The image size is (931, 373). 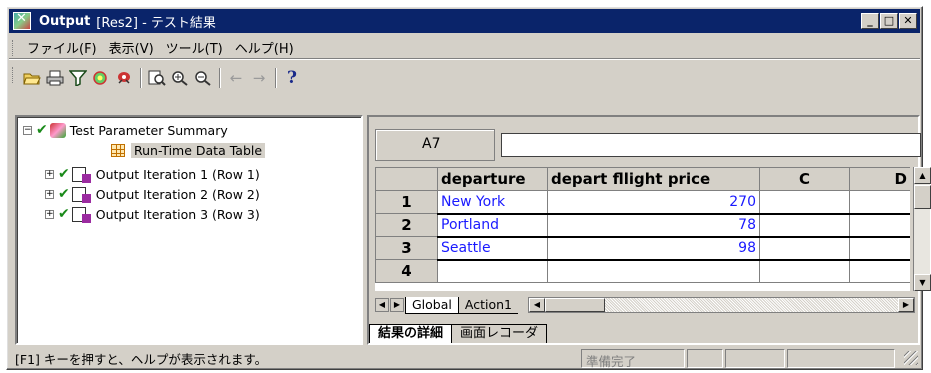 What do you see at coordinates (13, 75) in the screenshot?
I see `toolbar-grip` at bounding box center [13, 75].